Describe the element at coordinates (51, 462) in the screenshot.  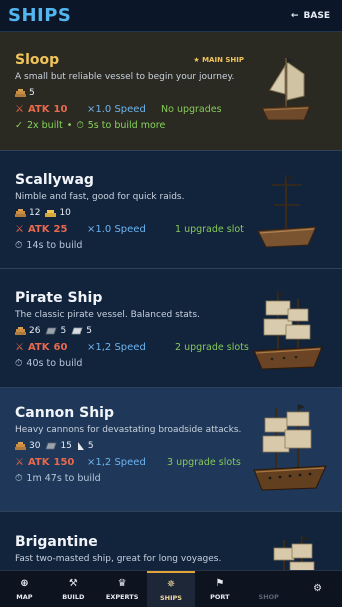
I see `attack-stat: ⚔ ATK 150` at that location.